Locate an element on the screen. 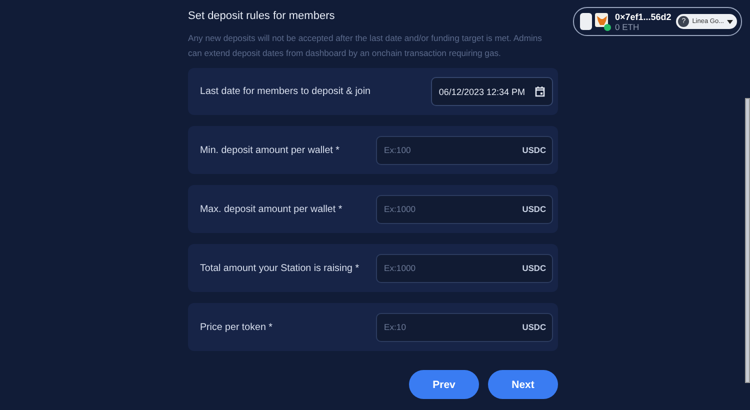  fox-icon is located at coordinates (601, 20).